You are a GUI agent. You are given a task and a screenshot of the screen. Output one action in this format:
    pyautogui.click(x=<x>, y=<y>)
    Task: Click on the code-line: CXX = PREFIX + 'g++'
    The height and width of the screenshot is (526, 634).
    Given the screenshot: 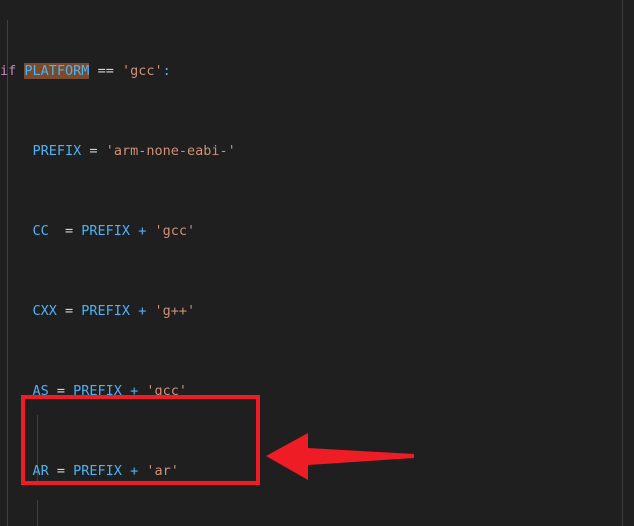 What is the action you would take?
    pyautogui.click(x=317, y=311)
    